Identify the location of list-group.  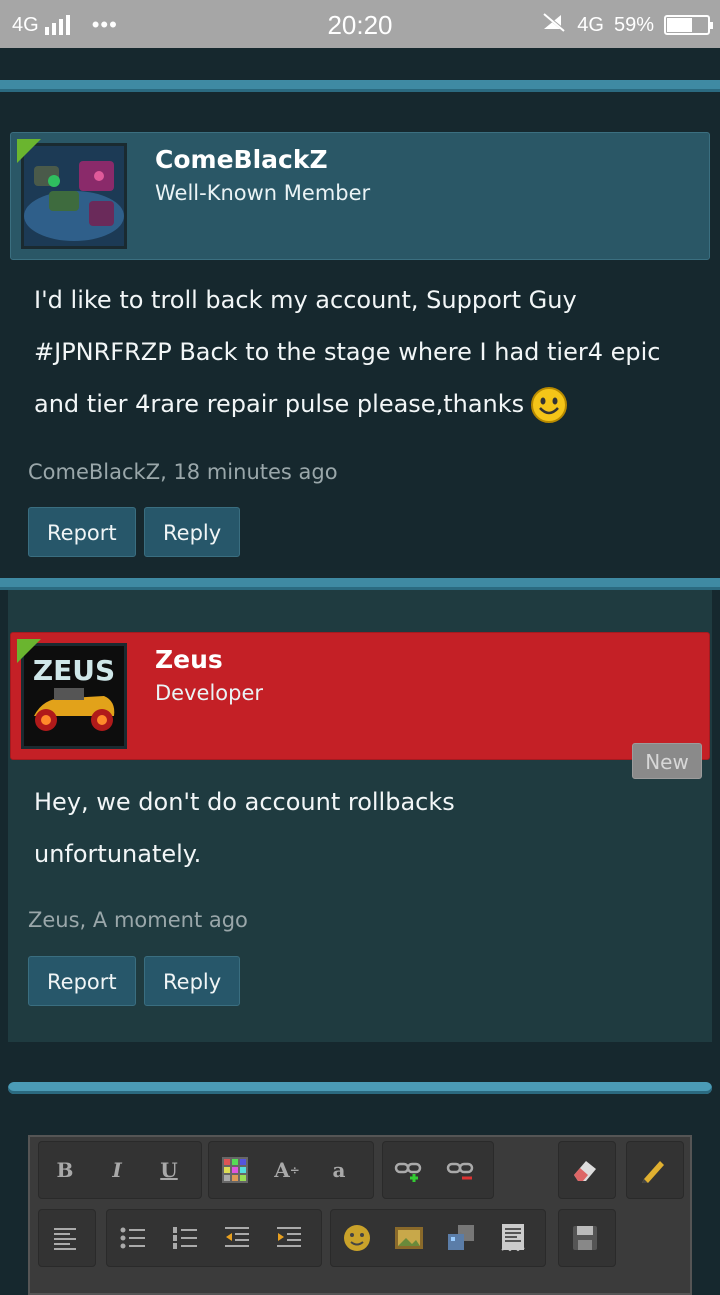
(214, 1238).